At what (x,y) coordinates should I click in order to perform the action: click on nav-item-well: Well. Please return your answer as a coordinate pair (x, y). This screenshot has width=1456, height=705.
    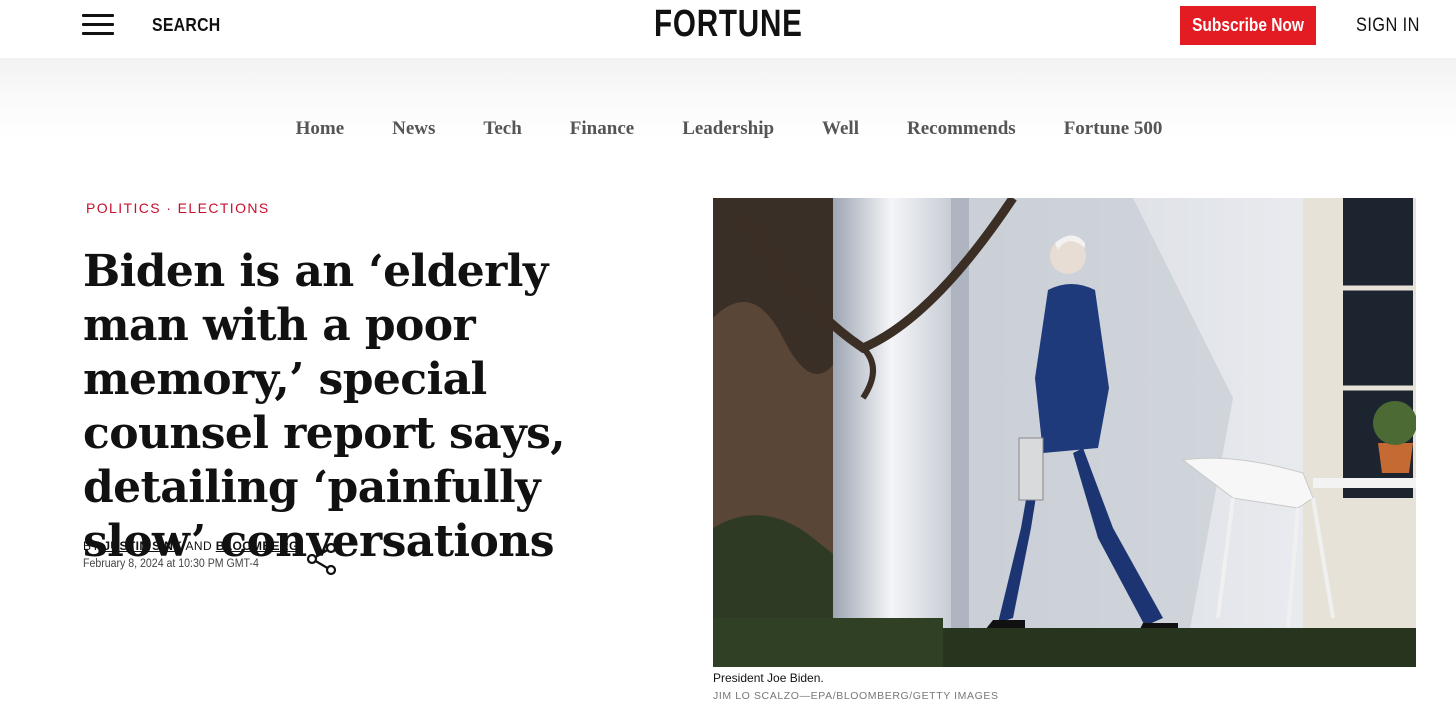
    Looking at the image, I should click on (840, 129).